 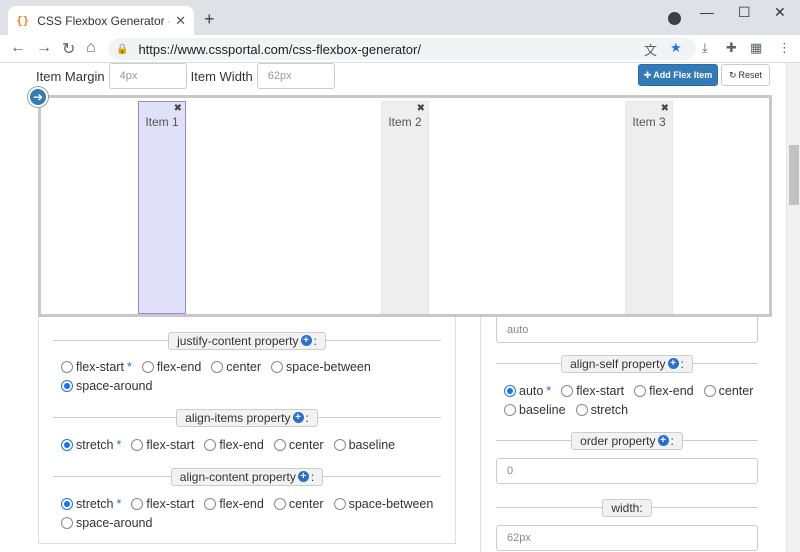 I want to click on flex-item-label: Item 1, so click(x=162, y=122).